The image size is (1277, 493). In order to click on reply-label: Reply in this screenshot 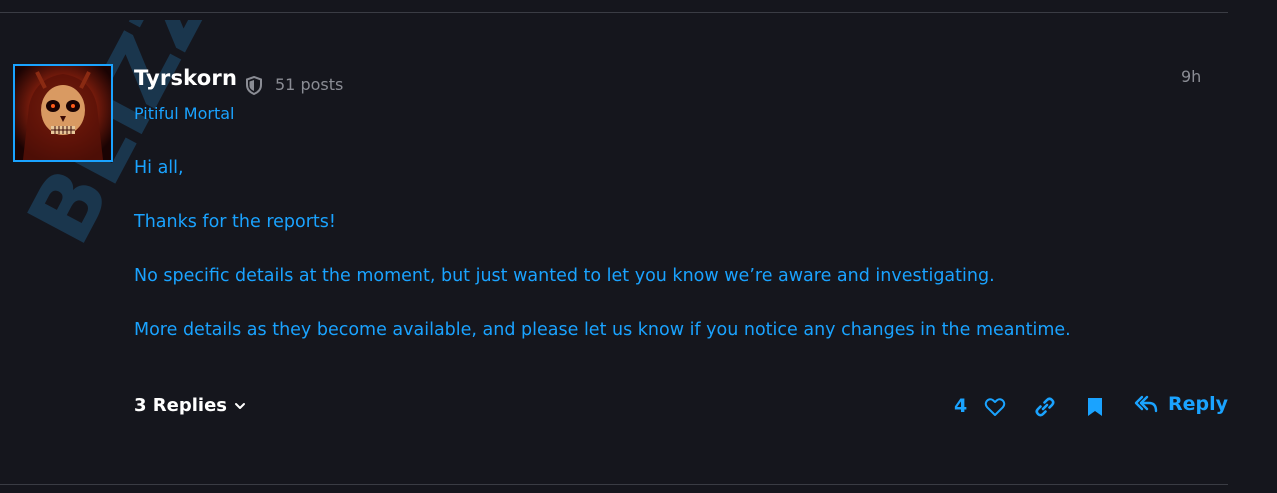, I will do `click(1198, 404)`.